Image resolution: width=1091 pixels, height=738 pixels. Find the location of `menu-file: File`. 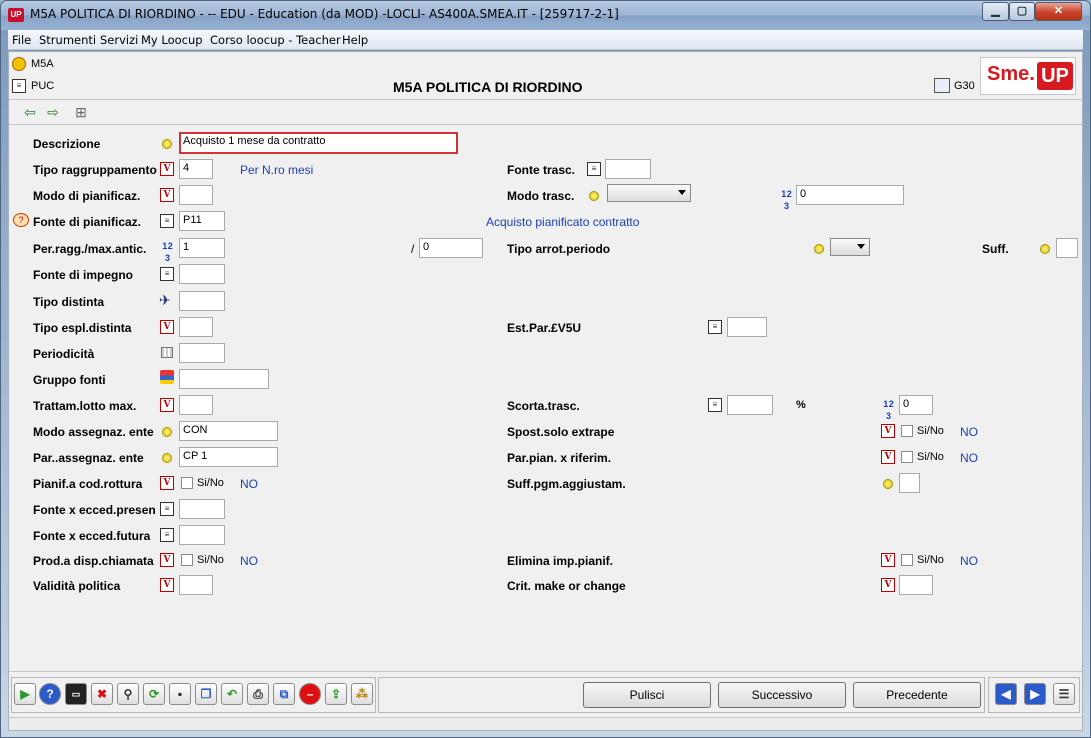

menu-file: File is located at coordinates (21, 40).